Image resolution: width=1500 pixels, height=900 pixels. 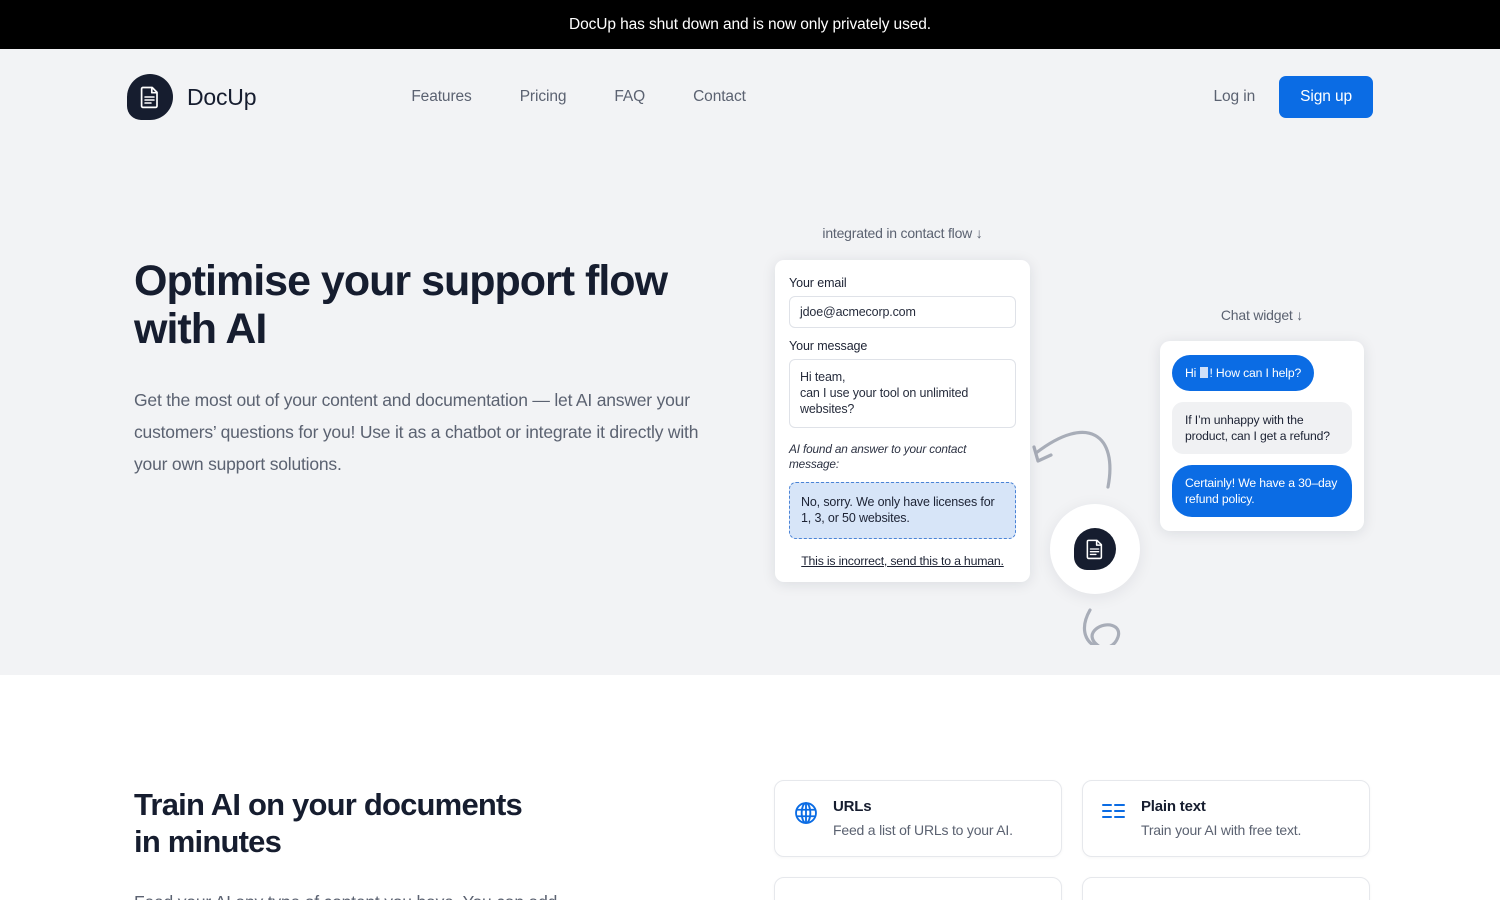 What do you see at coordinates (441, 97) in the screenshot?
I see `nav-item-features: Features` at bounding box center [441, 97].